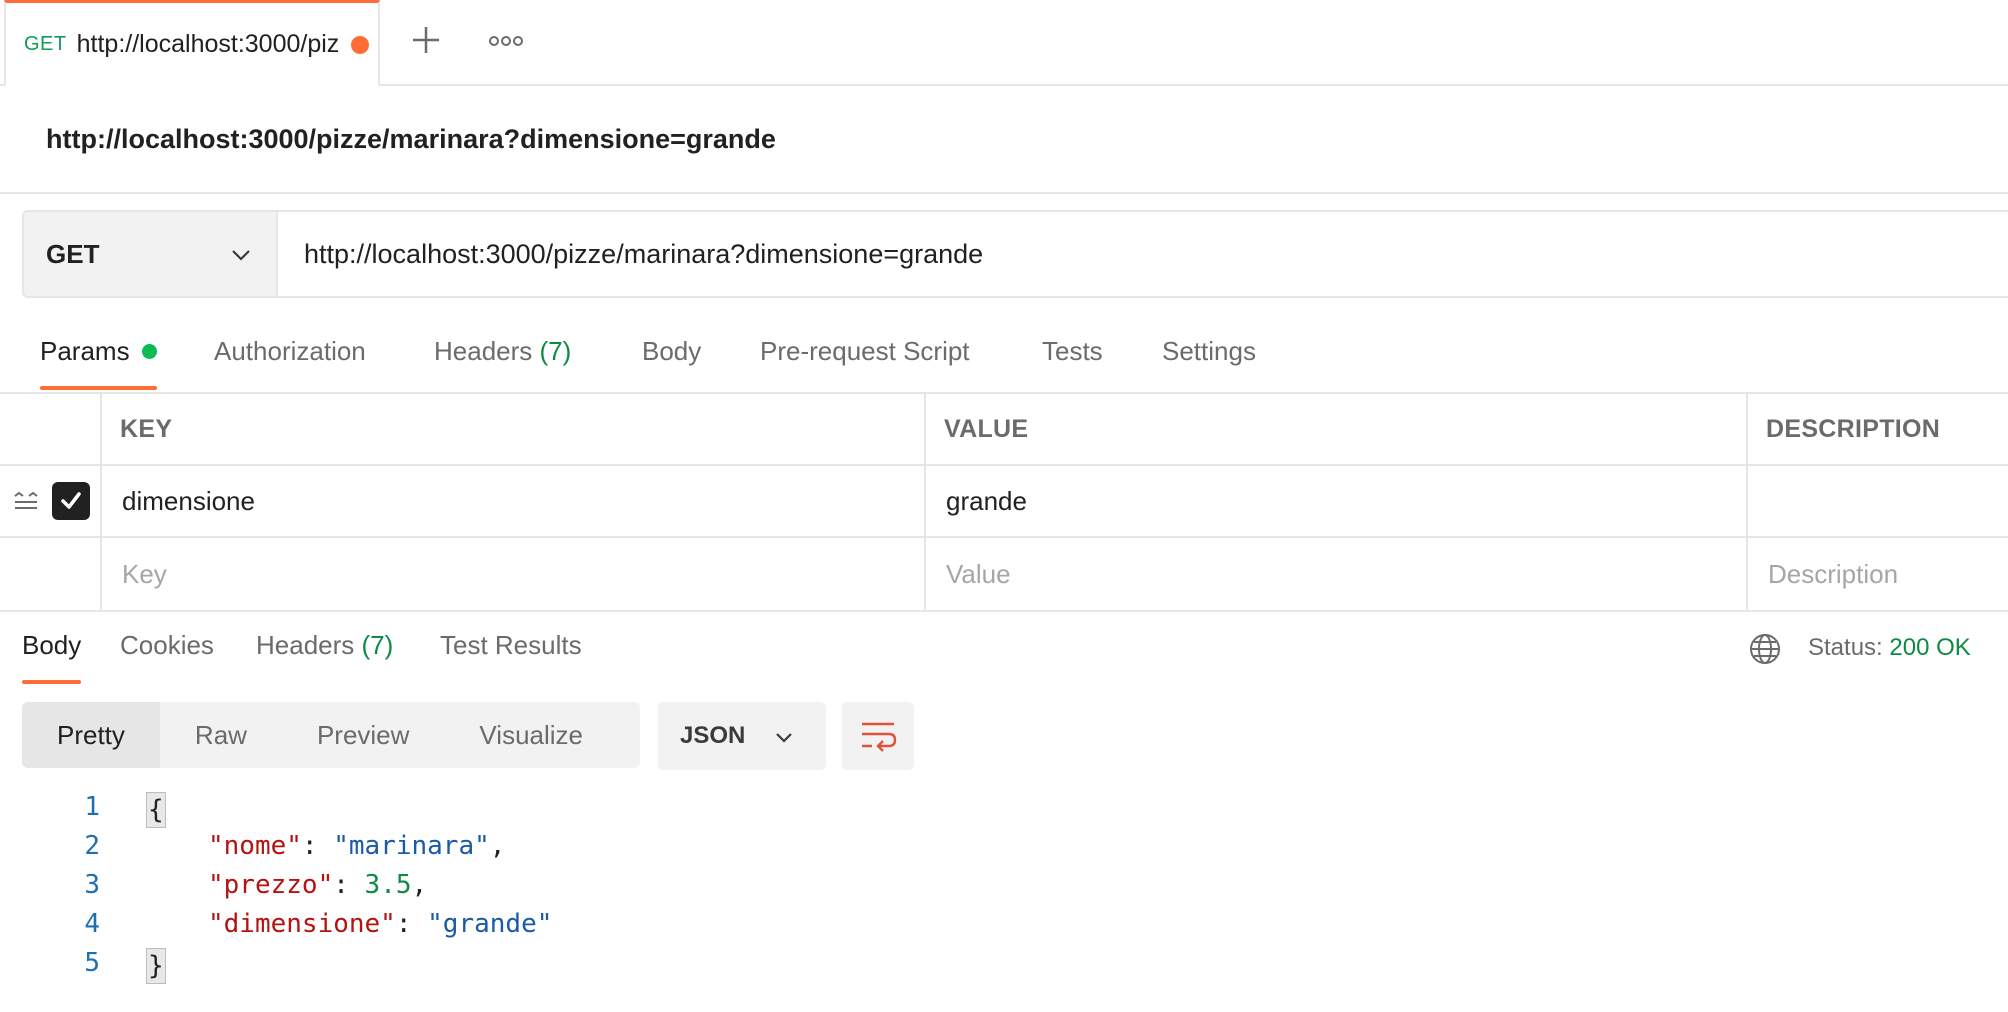  I want to click on status-value: 200 OK, so click(1930, 647).